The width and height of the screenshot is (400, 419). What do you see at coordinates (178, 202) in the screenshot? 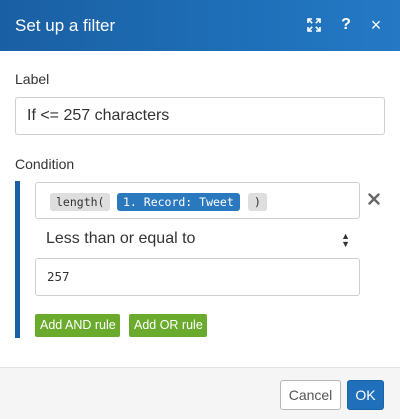
I see `variable-pill: 1. Record: Tweet` at bounding box center [178, 202].